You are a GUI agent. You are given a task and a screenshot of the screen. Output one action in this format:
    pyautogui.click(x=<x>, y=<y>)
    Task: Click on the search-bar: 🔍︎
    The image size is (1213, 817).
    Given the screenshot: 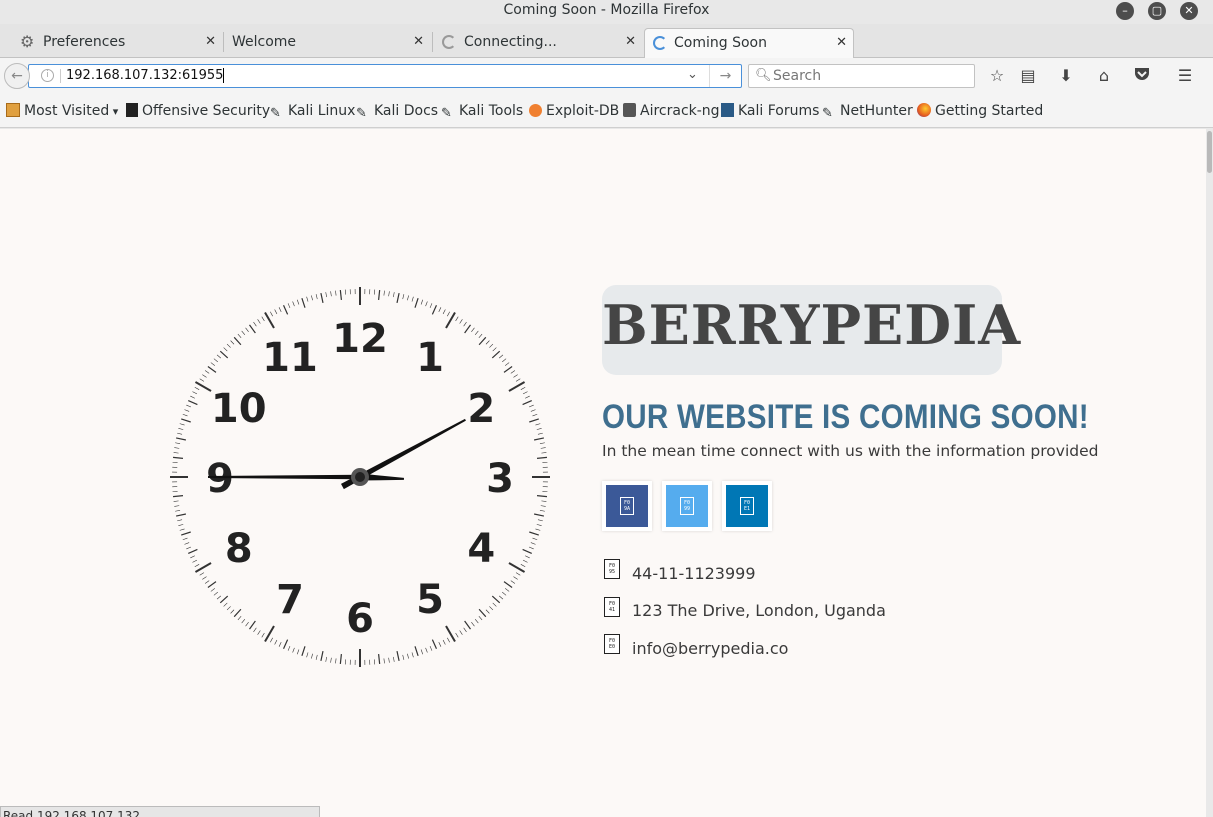 What is the action you would take?
    pyautogui.click(x=861, y=76)
    